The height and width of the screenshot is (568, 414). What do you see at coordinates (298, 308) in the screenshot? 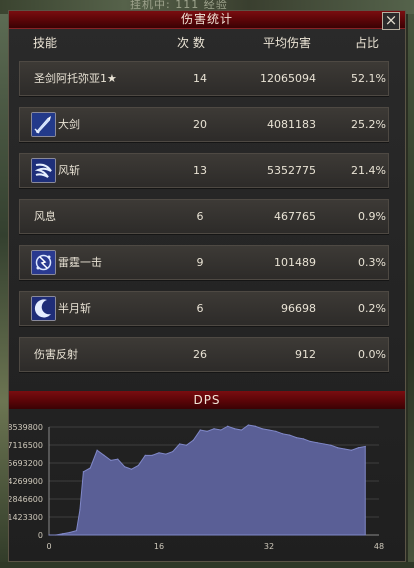
I see `average-damage: 96698` at bounding box center [298, 308].